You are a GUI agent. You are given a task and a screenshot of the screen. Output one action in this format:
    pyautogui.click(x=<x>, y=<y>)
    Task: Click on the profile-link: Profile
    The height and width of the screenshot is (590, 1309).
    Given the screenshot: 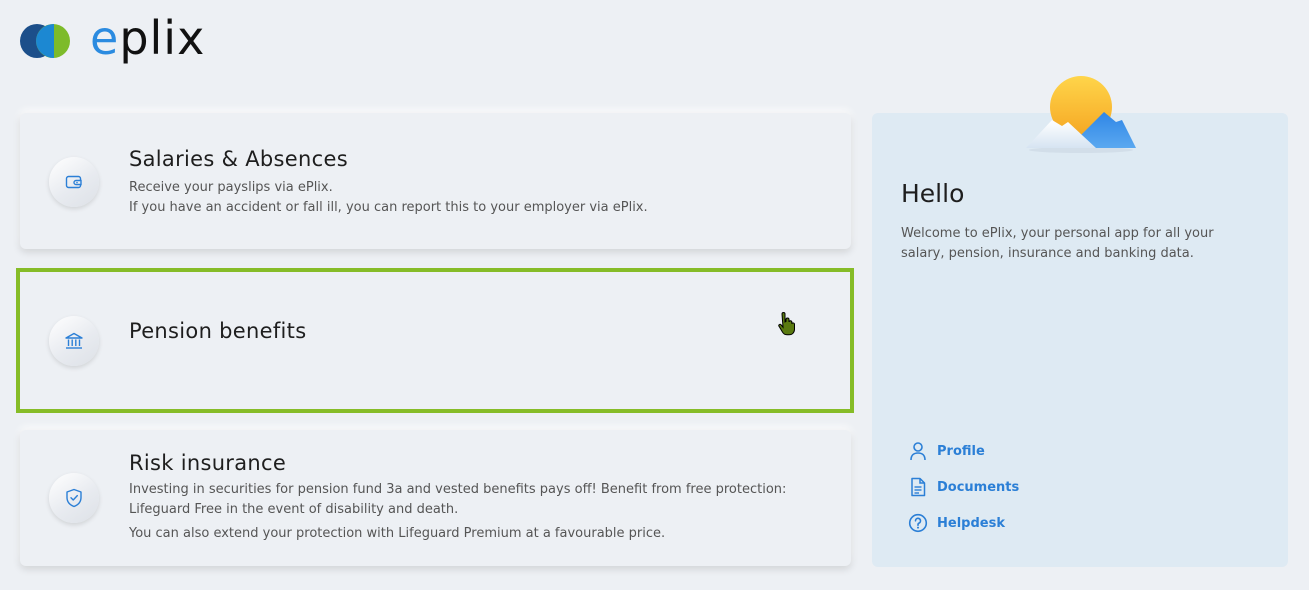 What is the action you would take?
    pyautogui.click(x=963, y=451)
    